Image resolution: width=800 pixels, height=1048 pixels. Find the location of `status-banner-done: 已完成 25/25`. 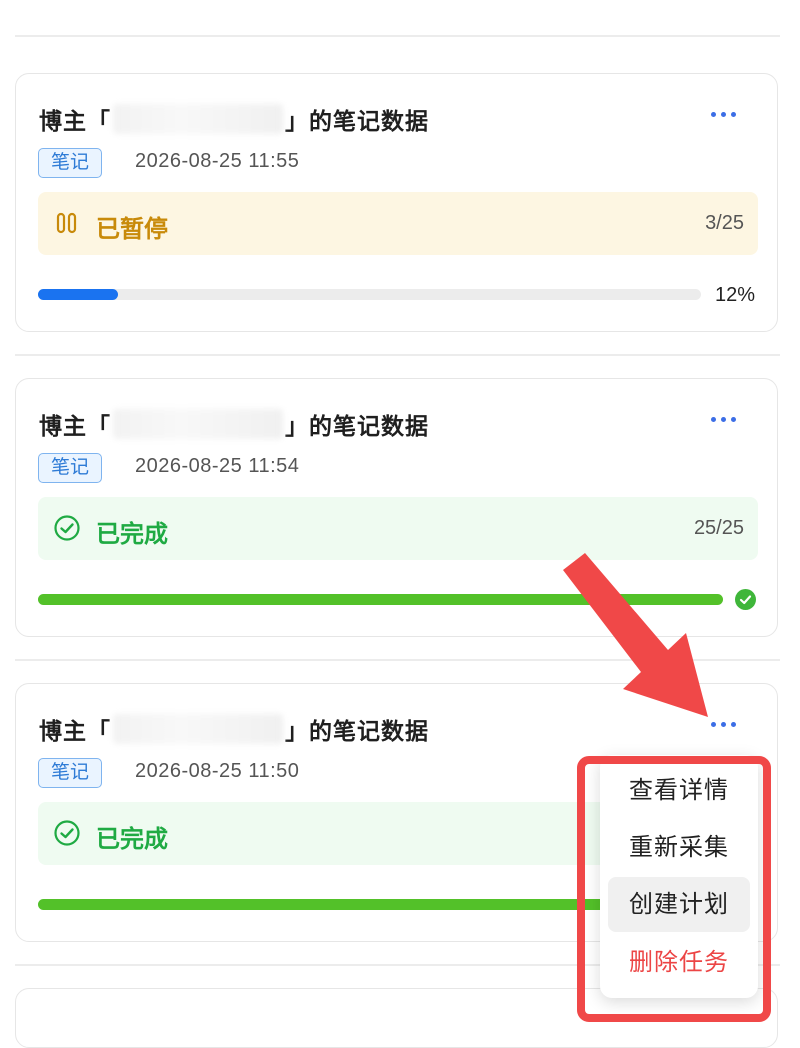

status-banner-done: 已完成 25/25 is located at coordinates (398, 528).